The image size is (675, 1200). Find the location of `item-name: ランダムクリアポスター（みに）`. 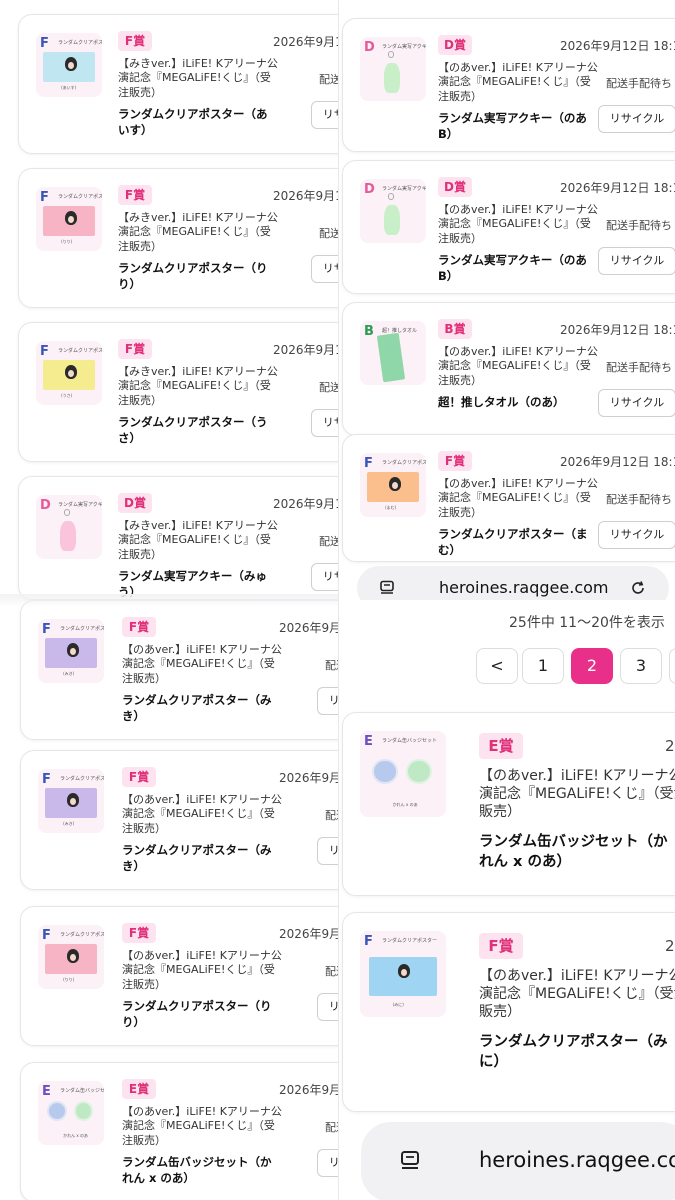

item-name: ランダムクリアポスター（みに） is located at coordinates (573, 1052).